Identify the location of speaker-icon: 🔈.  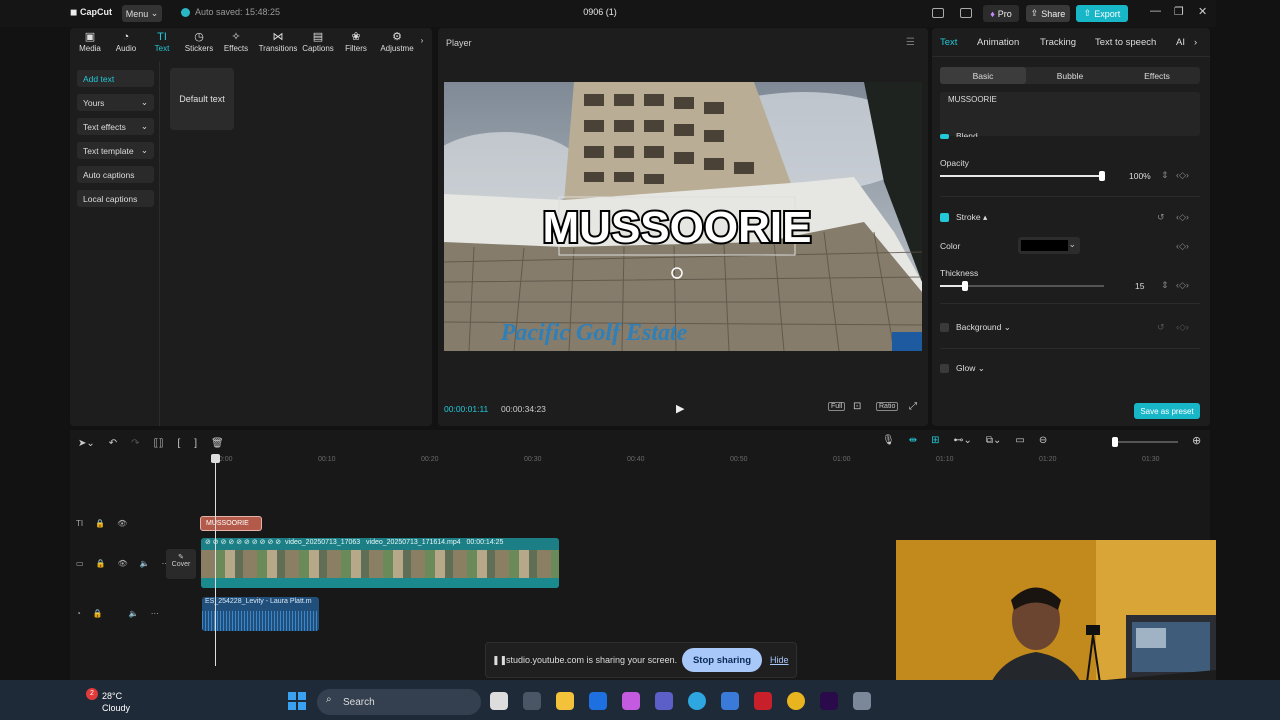
(134, 613).